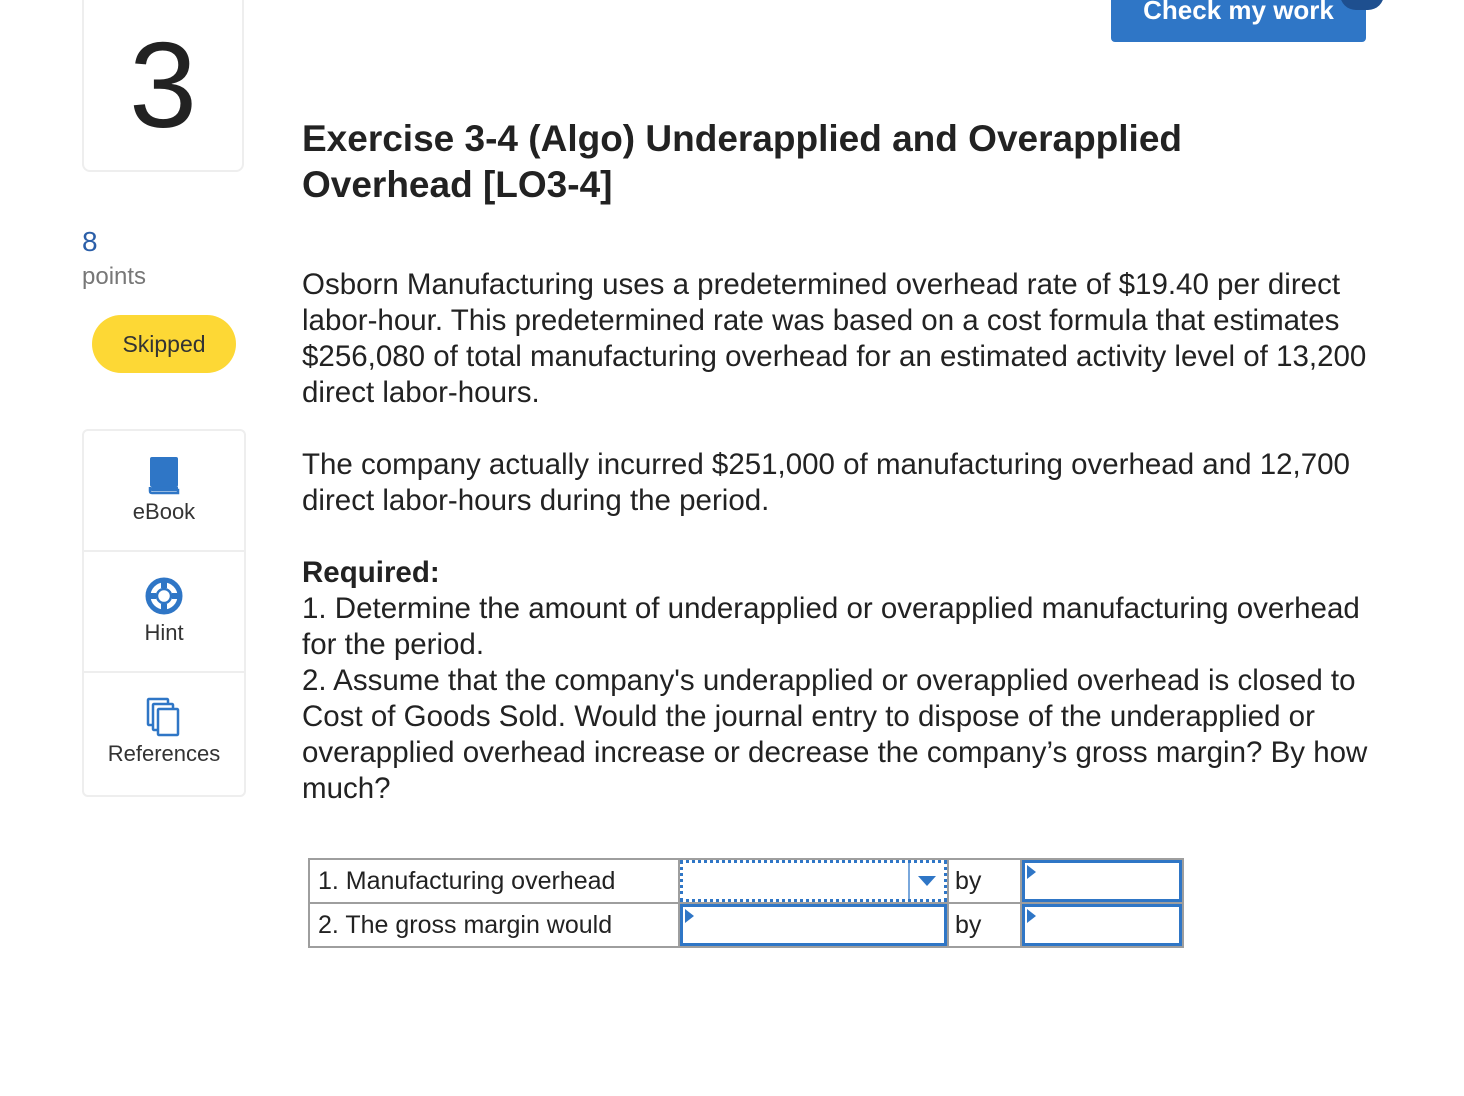 This screenshot has width=1464, height=1096. I want to click on overhead-amount-cell, so click(1102, 881).